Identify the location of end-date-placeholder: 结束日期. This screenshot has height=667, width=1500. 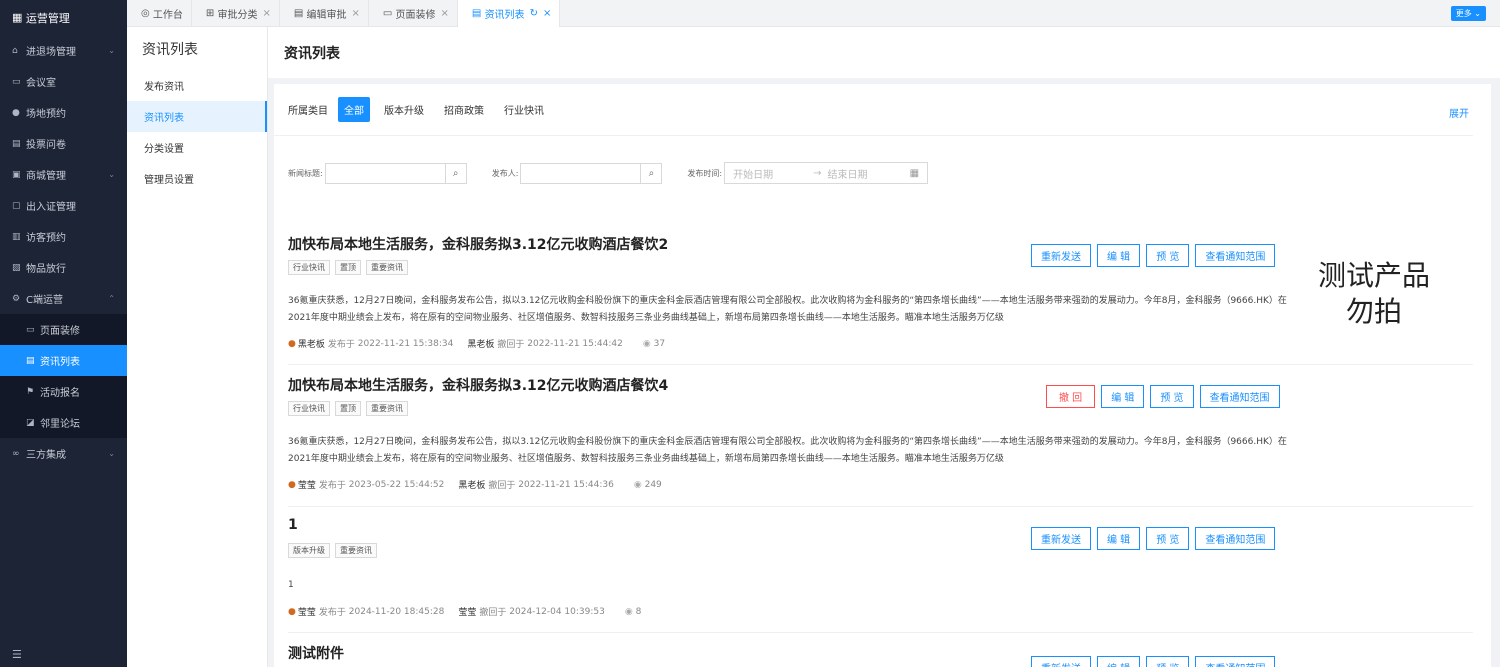
(847, 175).